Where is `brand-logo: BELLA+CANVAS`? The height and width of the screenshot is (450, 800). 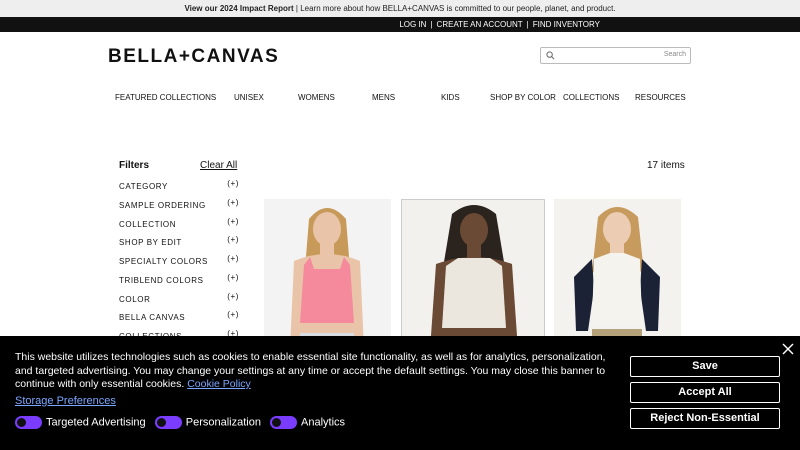 brand-logo: BELLA+CANVAS is located at coordinates (193, 57).